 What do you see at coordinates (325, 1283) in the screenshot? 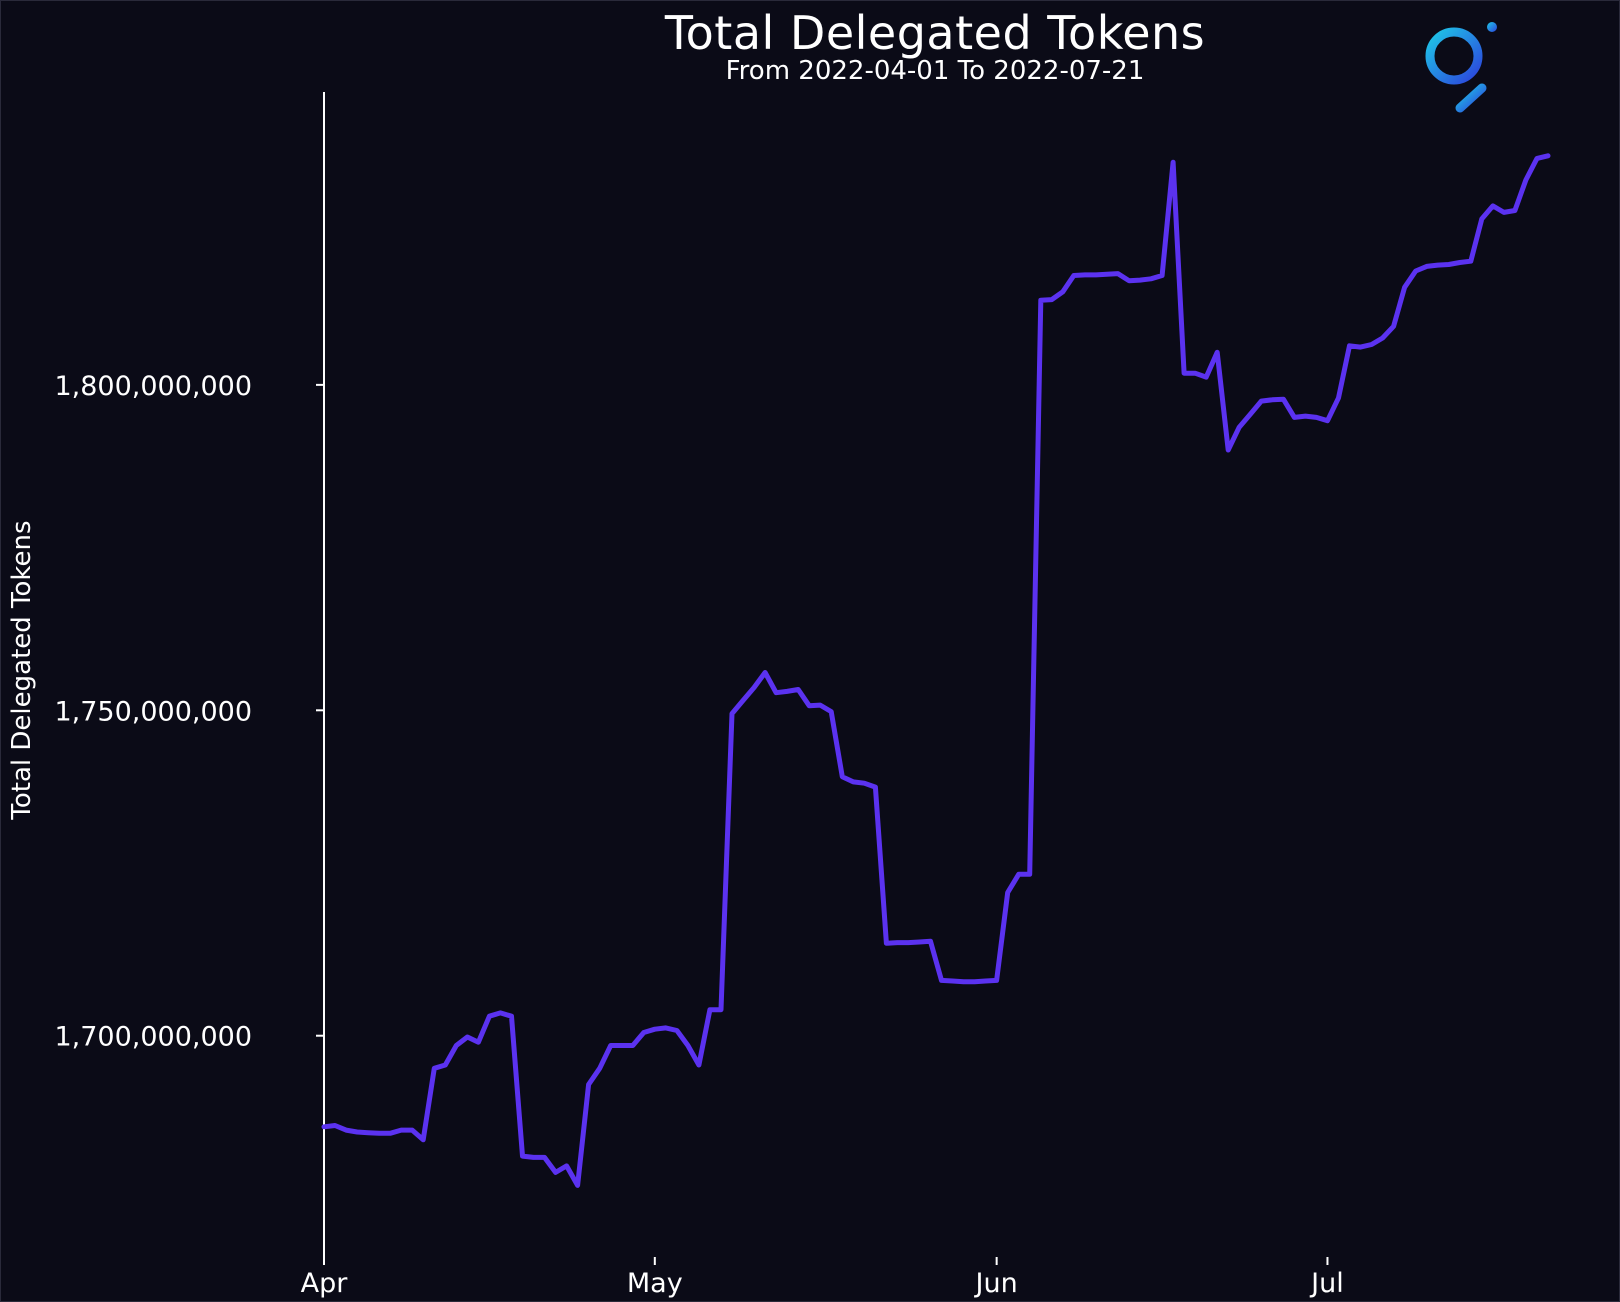
I see `x-tick-label: Apr` at bounding box center [325, 1283].